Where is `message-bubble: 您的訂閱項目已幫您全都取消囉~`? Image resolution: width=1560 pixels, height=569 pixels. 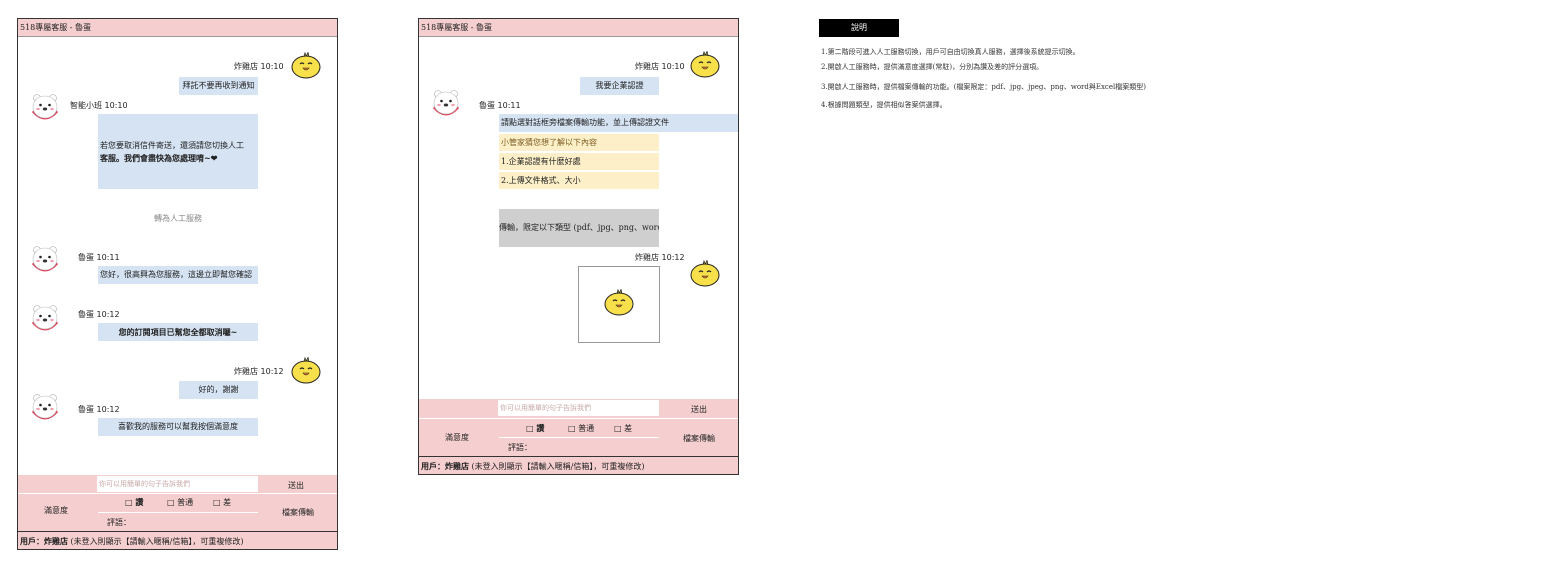 message-bubble: 您的訂閱項目已幫您全都取消囉~ is located at coordinates (178, 332).